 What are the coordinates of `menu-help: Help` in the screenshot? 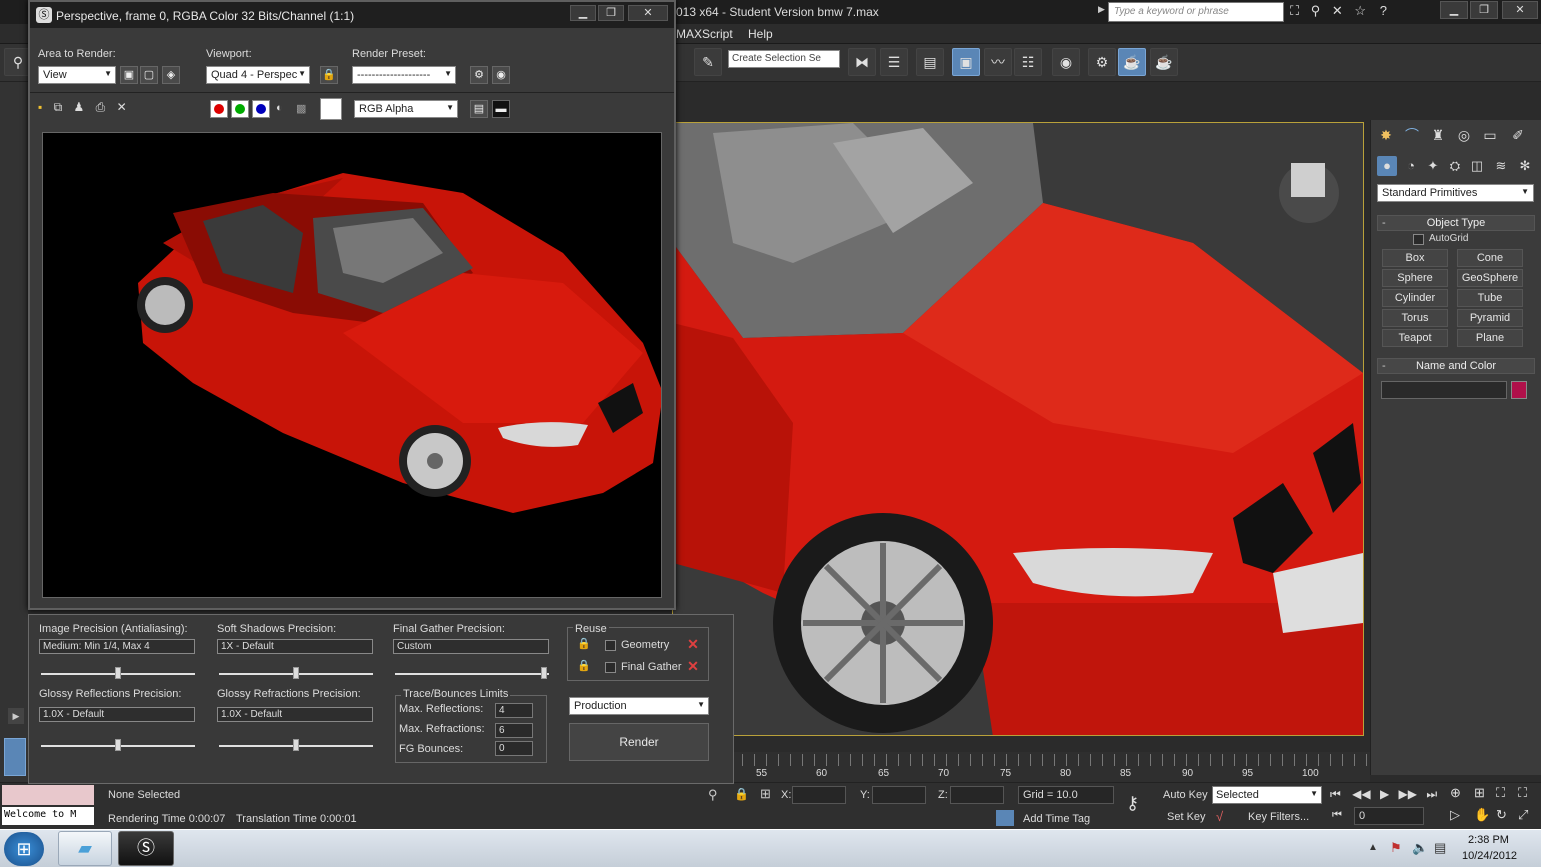 It's located at (760, 34).